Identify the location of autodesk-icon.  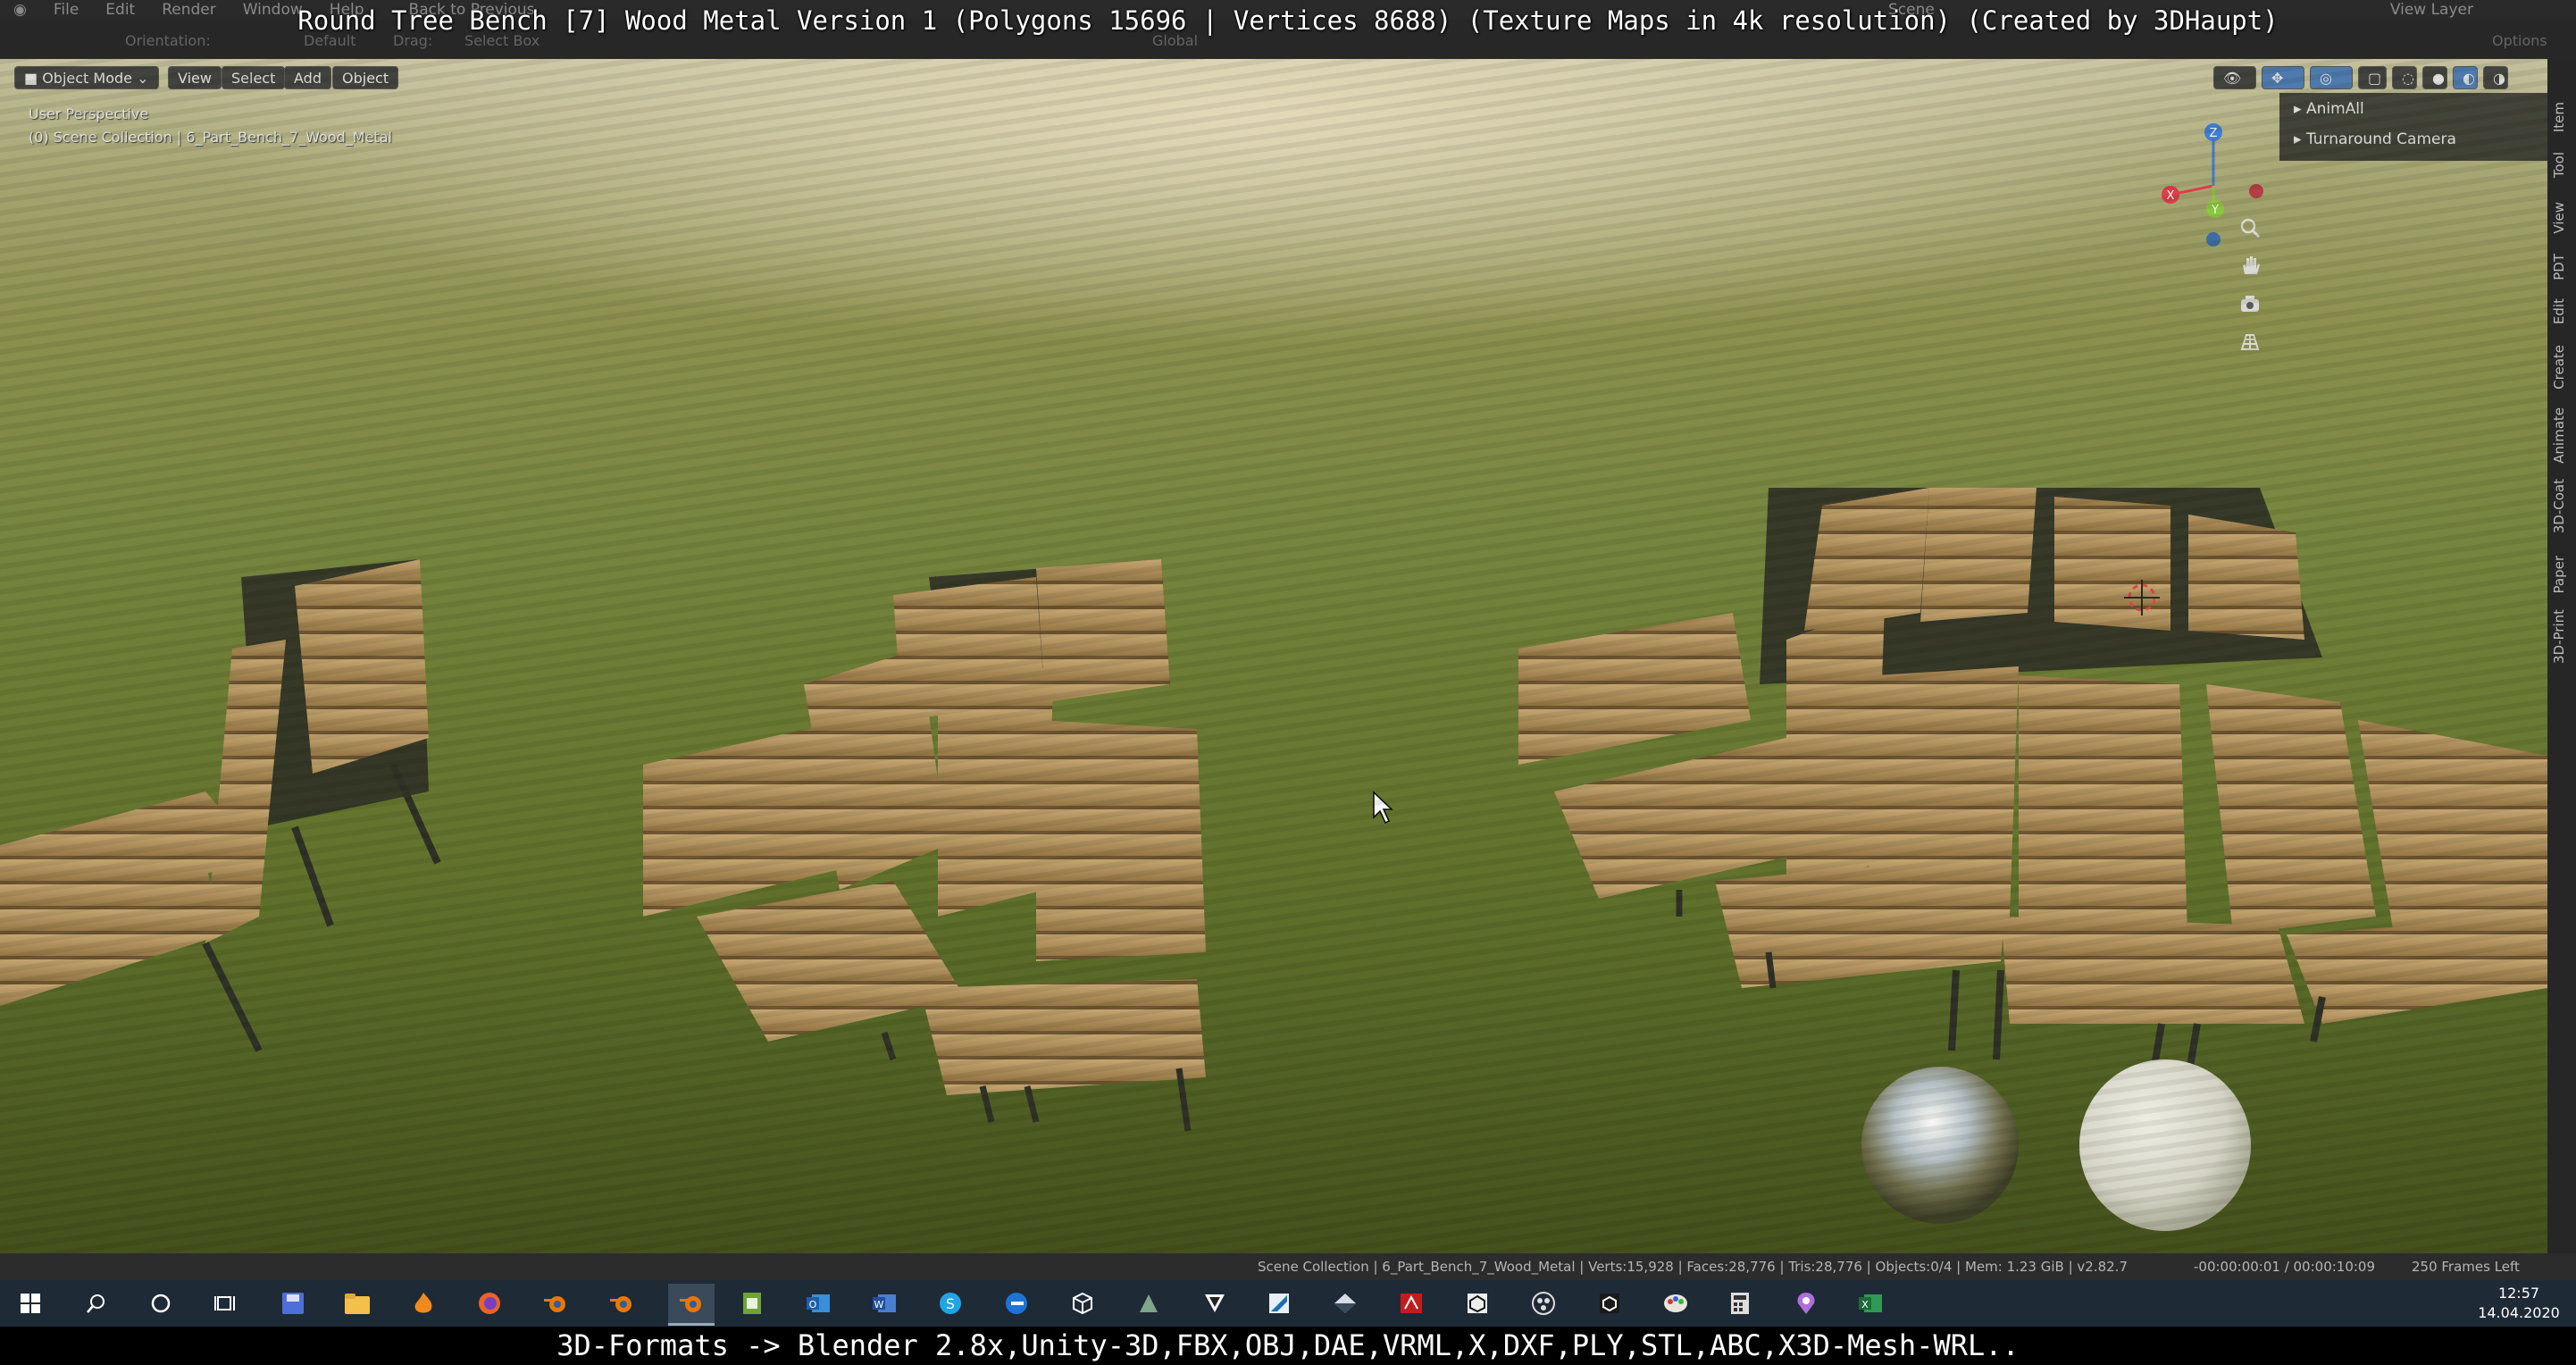
(1279, 1303).